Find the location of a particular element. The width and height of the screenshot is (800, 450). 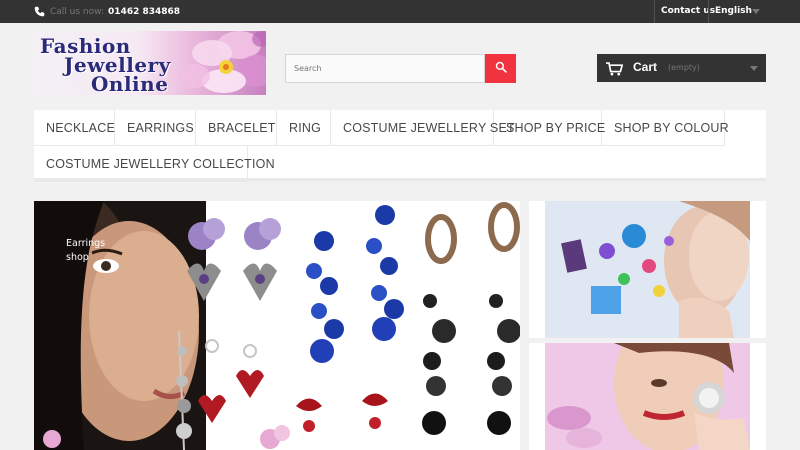

search-icon is located at coordinates (501, 68).